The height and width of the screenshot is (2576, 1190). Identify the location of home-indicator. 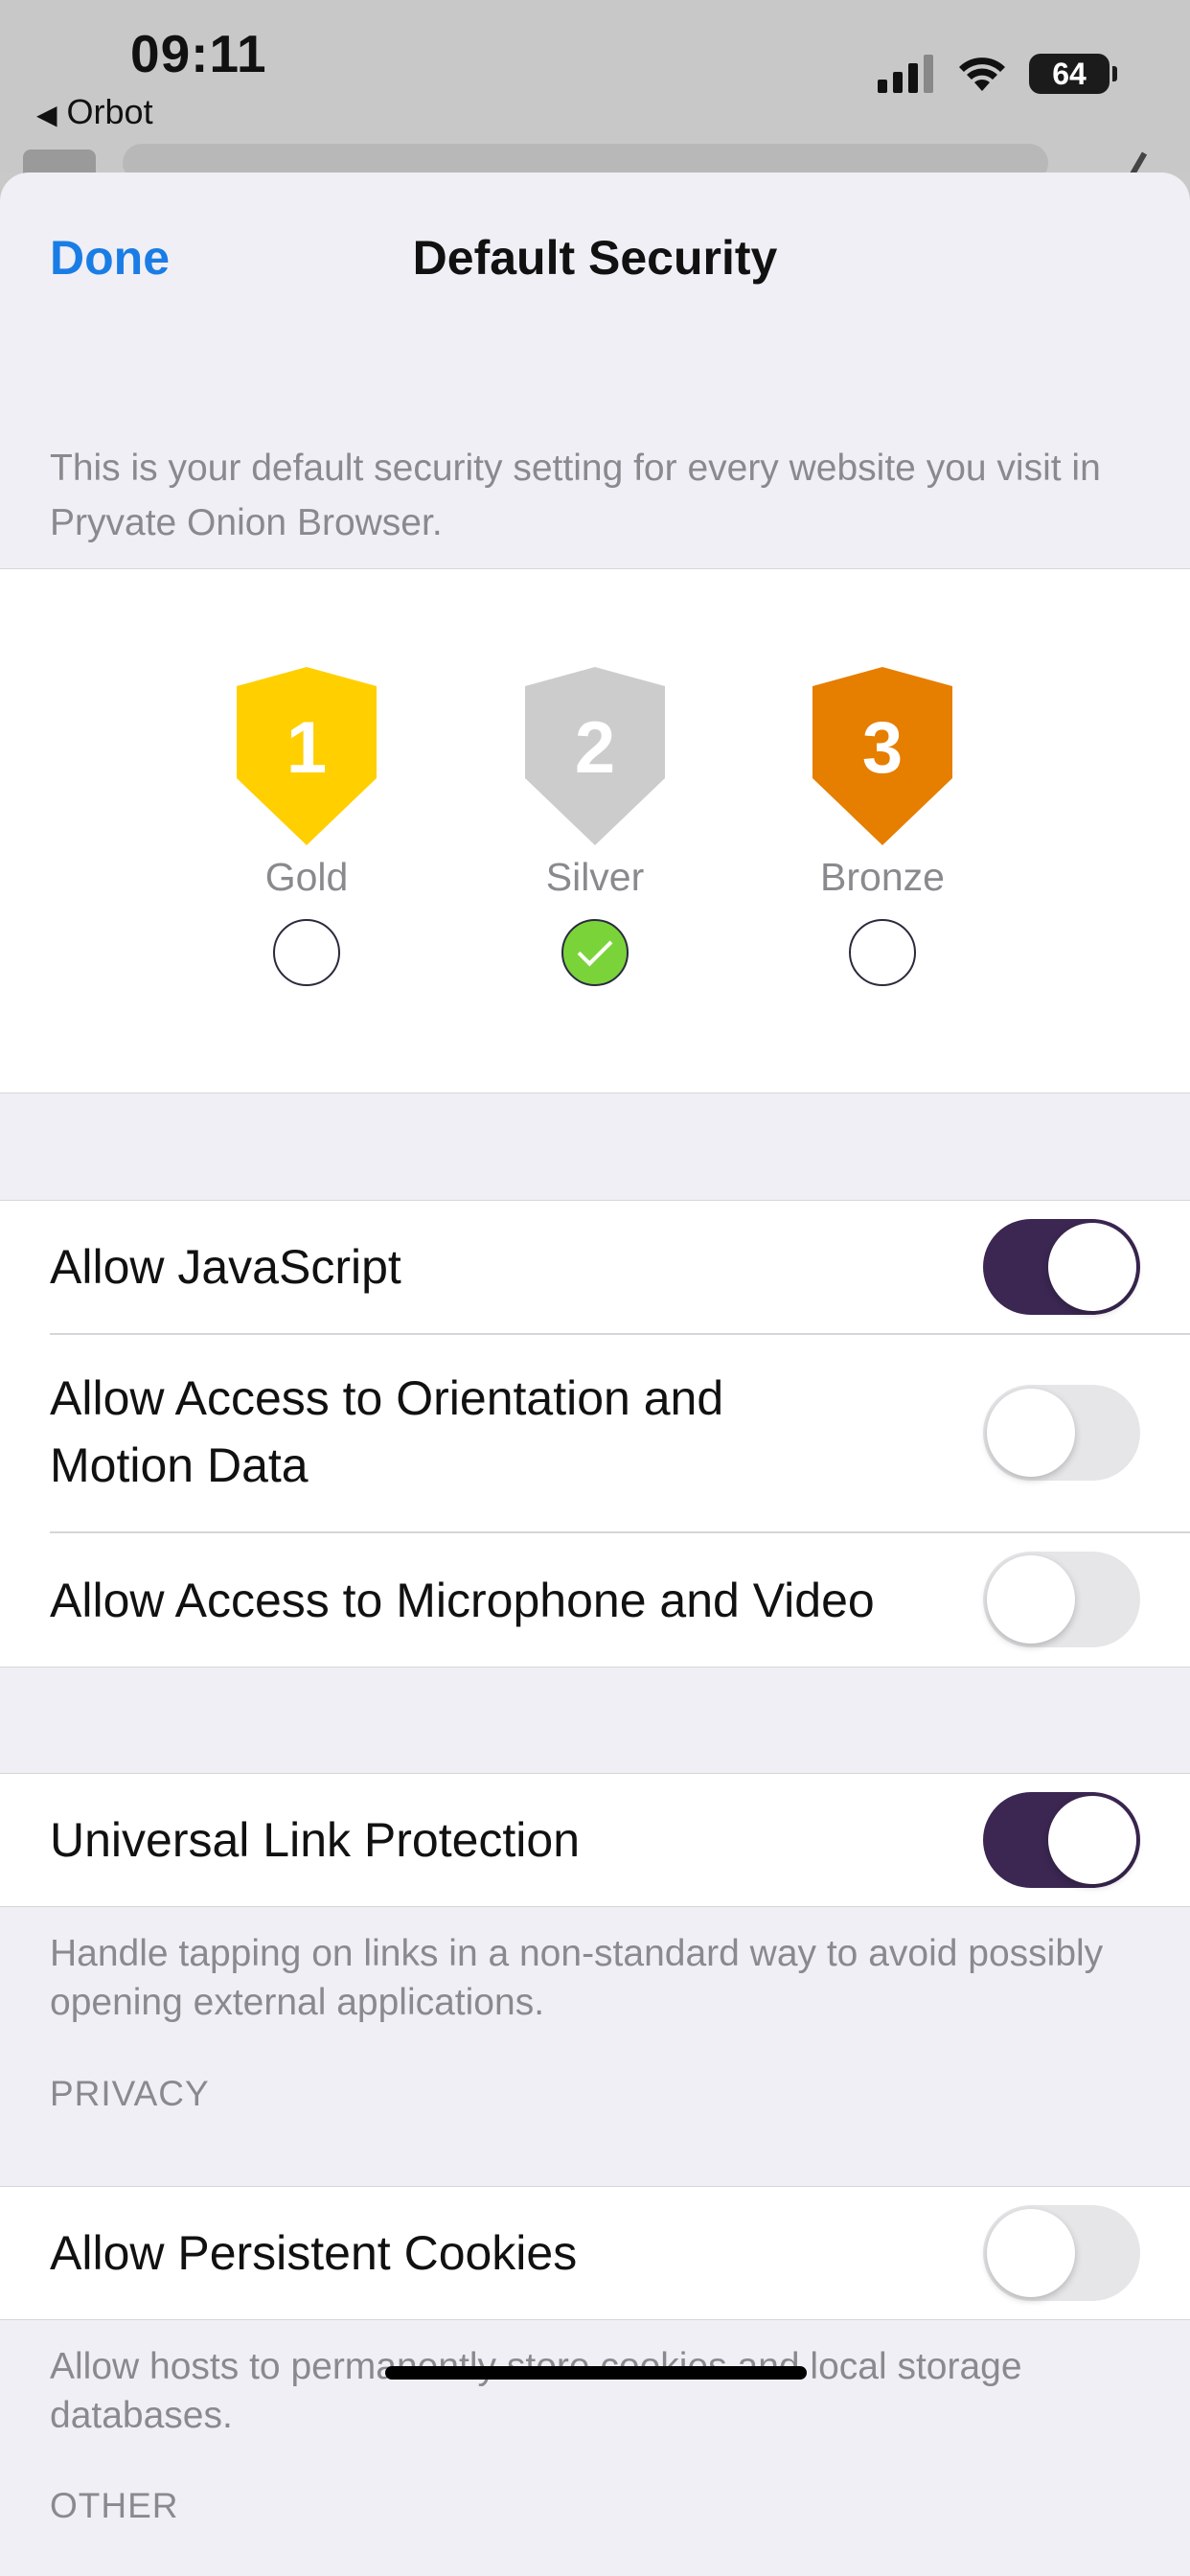
(596, 2373).